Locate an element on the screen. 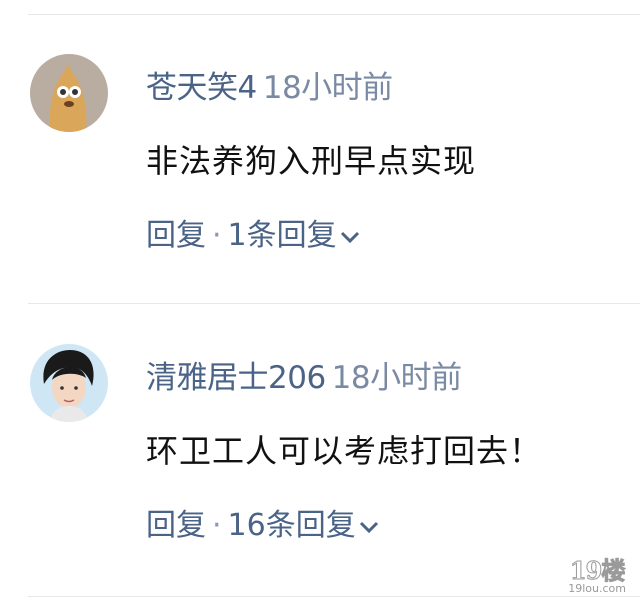 The image size is (640, 609). comment-actions: 回复 · 1条回复 is located at coordinates (253, 232).